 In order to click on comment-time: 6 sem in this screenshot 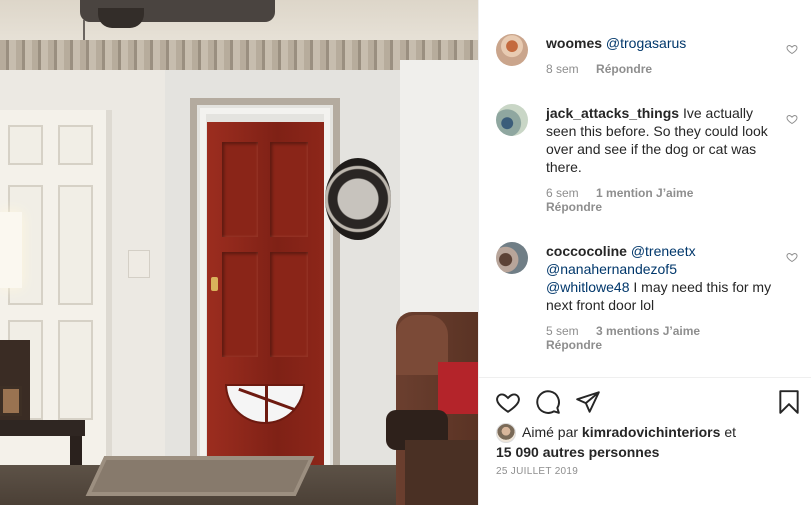, I will do `click(562, 193)`.